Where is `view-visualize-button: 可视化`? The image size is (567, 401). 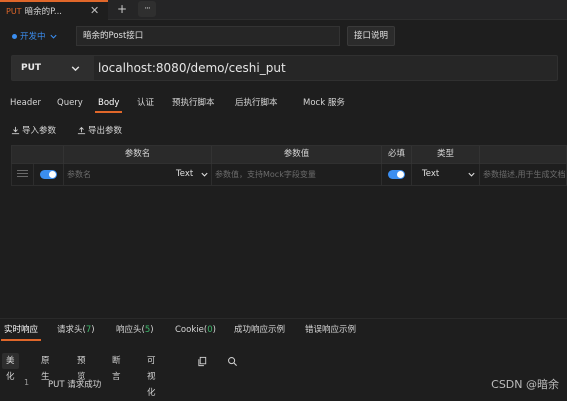 view-visualize-button: 可视化 is located at coordinates (151, 375).